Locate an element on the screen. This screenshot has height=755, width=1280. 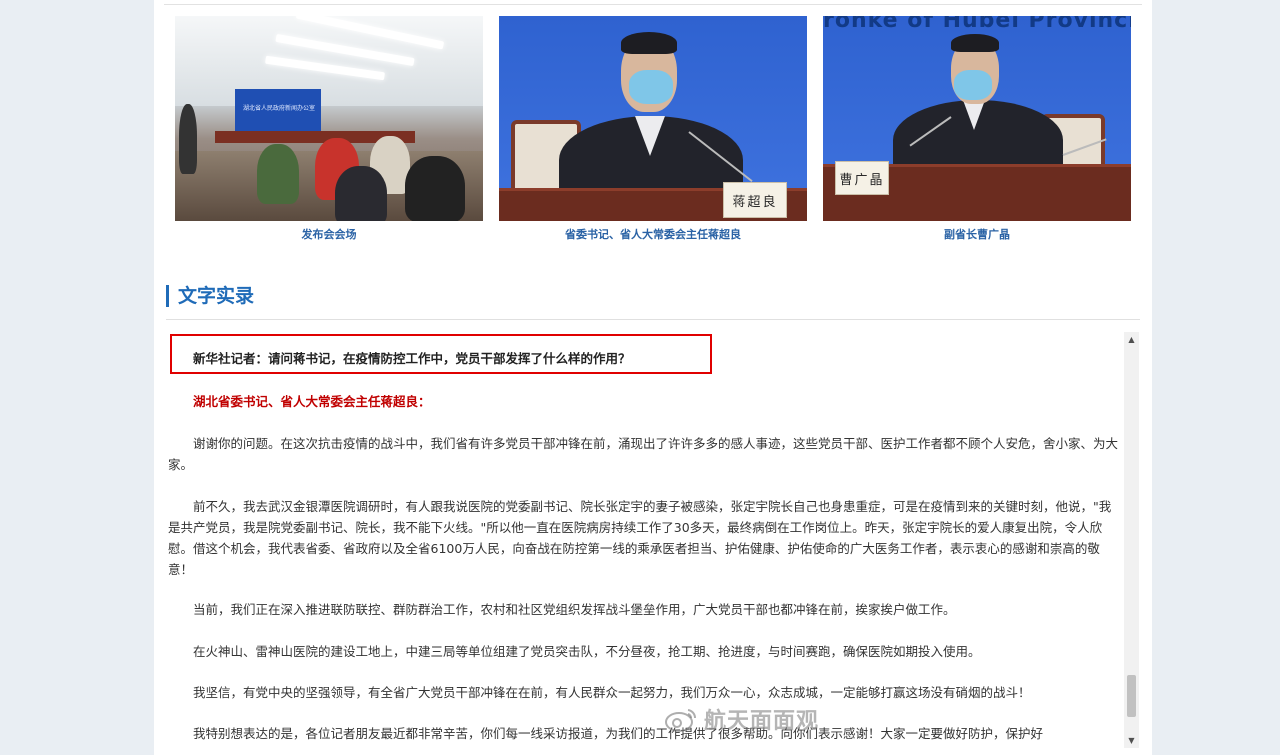
photo-vice-governor: ronke of Hubei Provincial 曹广晶 is located at coordinates (977, 118).